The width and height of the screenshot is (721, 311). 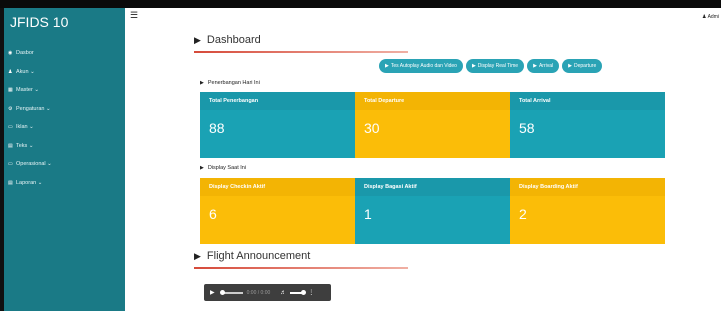 What do you see at coordinates (277, 187) in the screenshot?
I see `card-label: Display Checkin Aktif` at bounding box center [277, 187].